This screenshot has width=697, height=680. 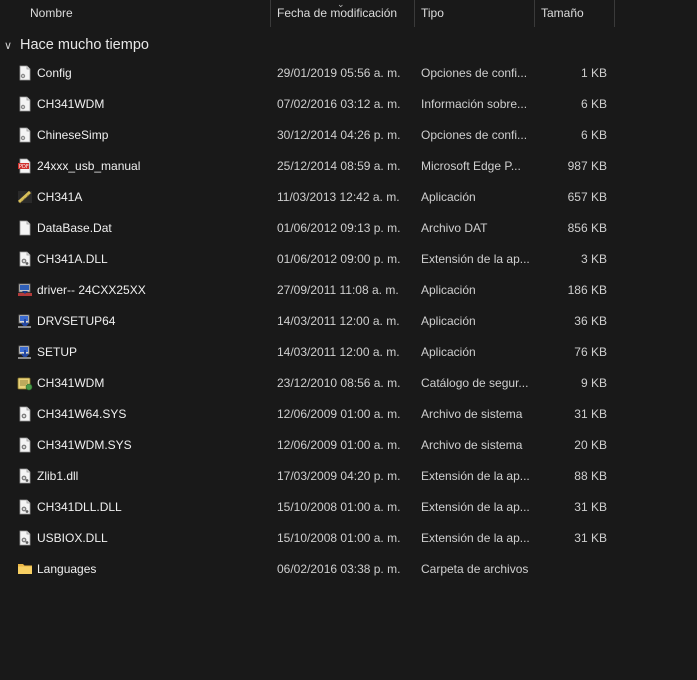 I want to click on column-header-name: Nombre, so click(x=147, y=13).